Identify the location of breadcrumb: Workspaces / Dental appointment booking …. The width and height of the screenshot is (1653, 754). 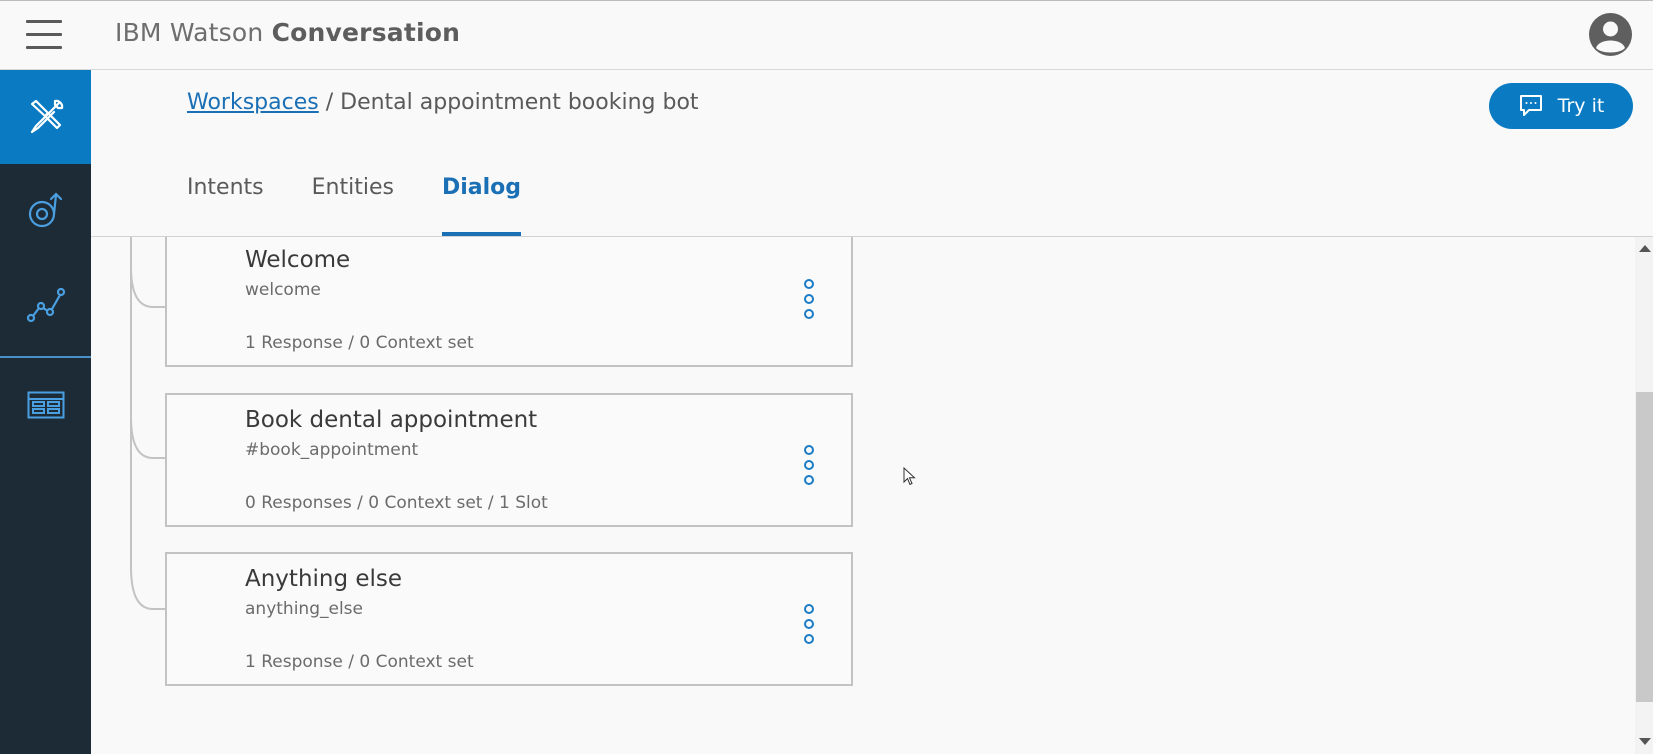
(443, 102).